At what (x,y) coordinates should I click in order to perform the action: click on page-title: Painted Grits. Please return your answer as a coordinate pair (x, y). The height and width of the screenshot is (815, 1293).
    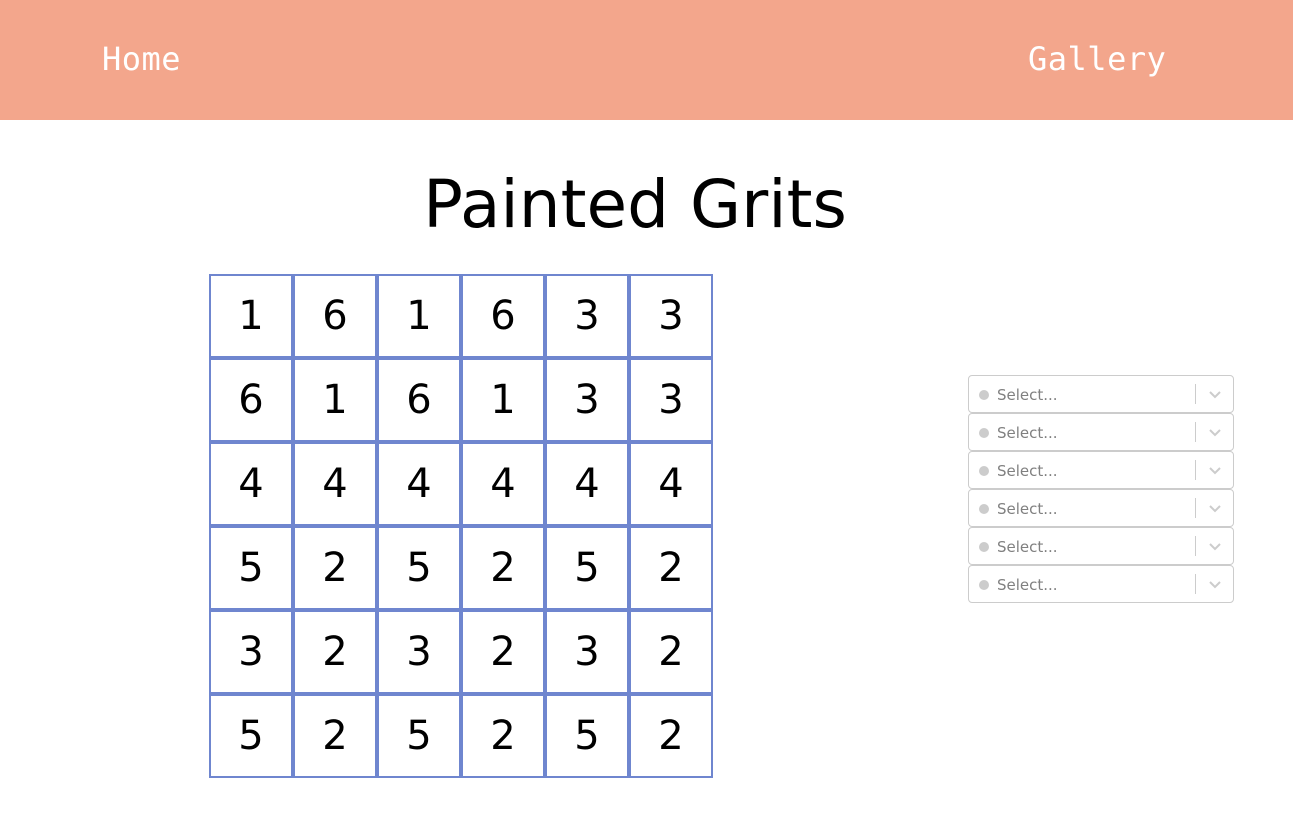
    Looking at the image, I should click on (635, 204).